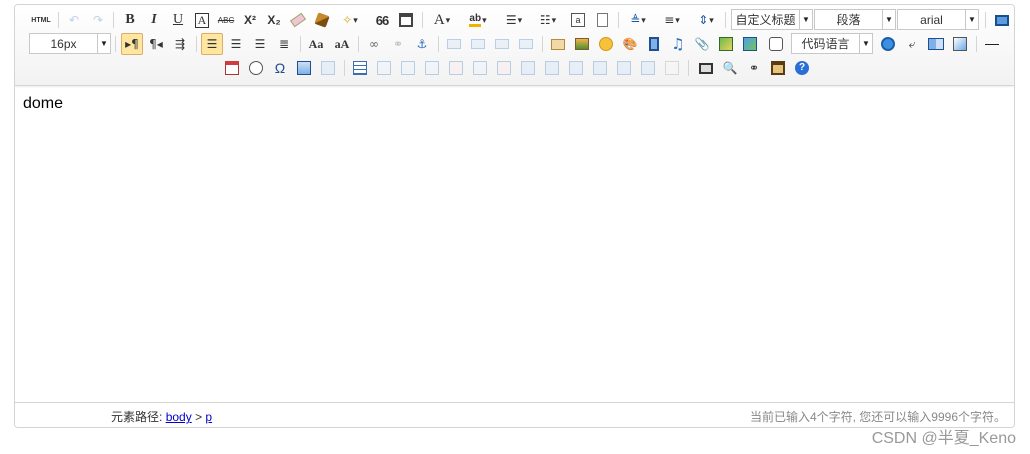  I want to click on align-right-button: ☰, so click(260, 44).